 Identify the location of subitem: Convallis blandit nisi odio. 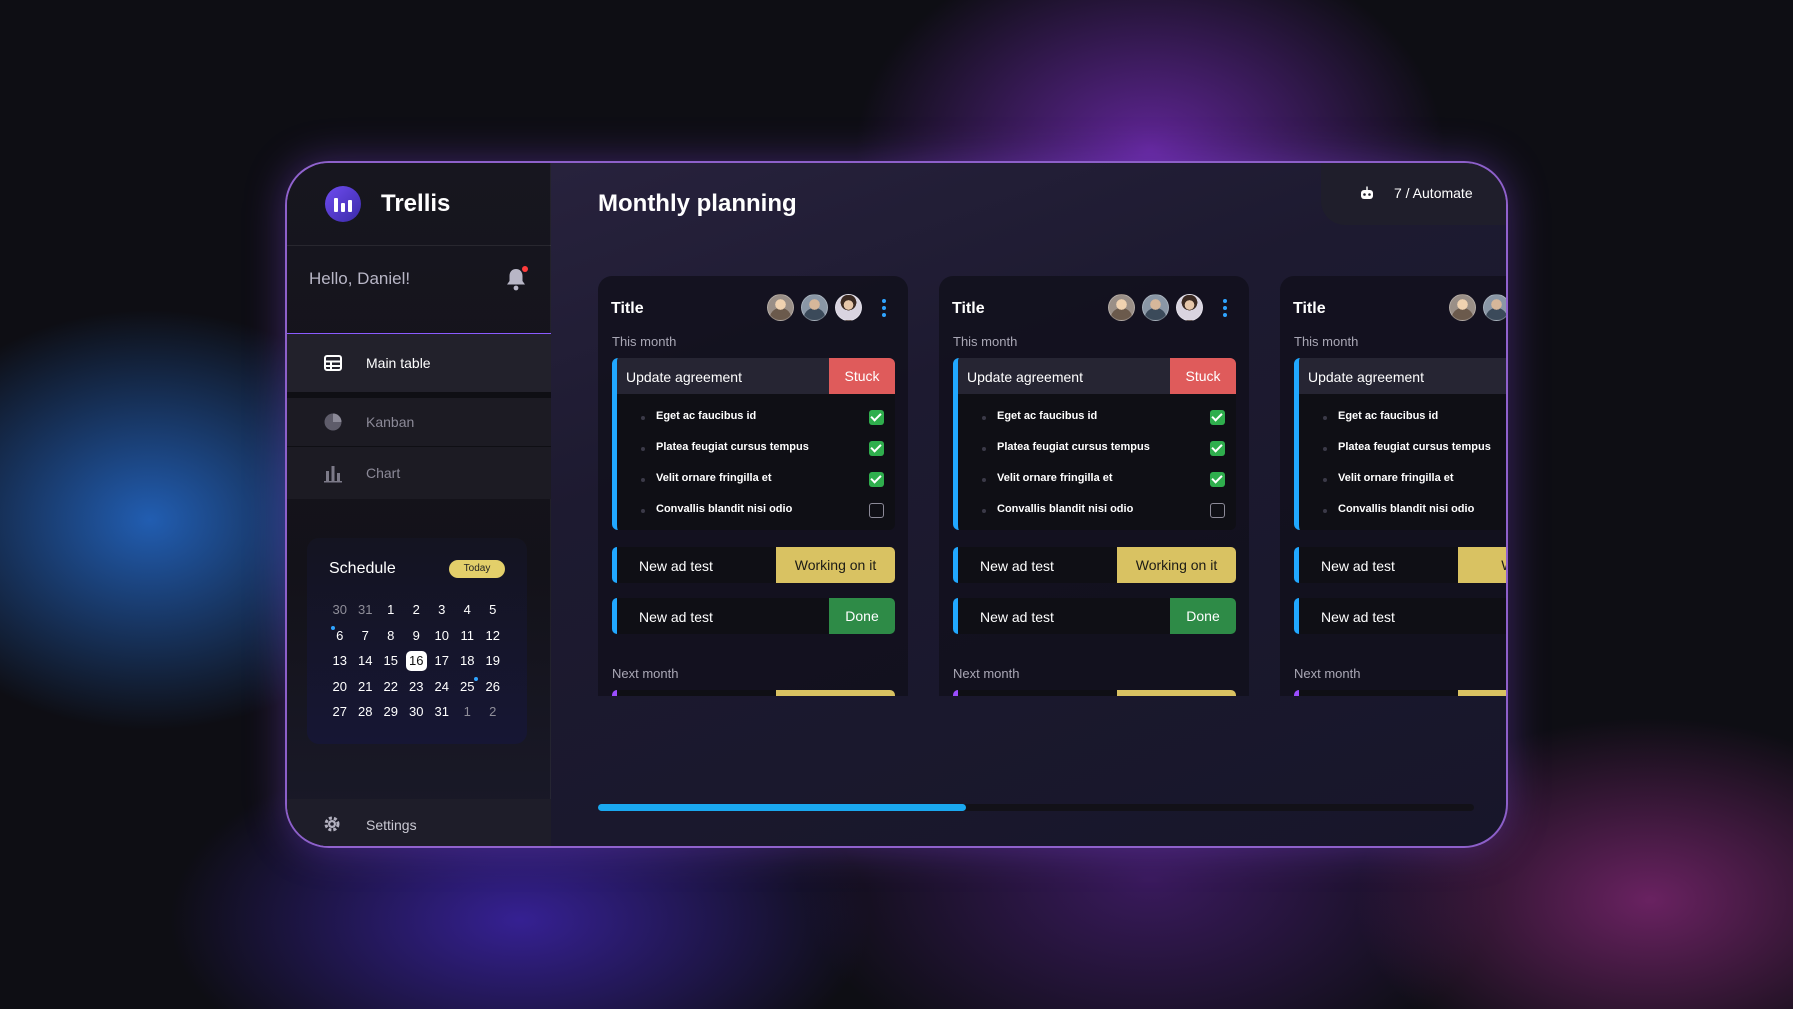
(1402, 510).